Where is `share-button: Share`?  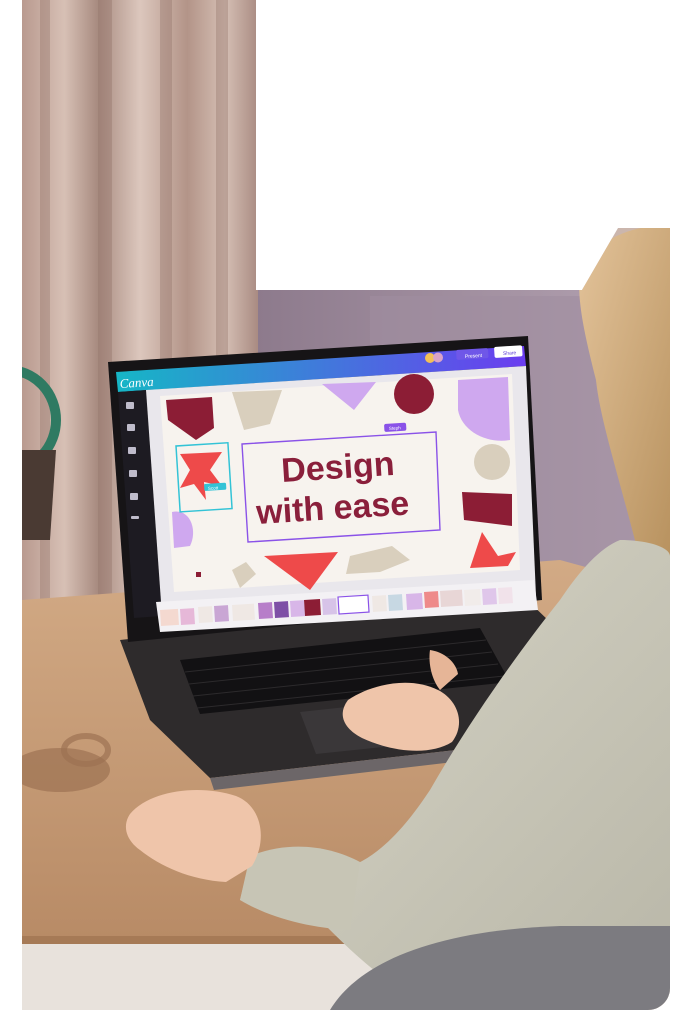
share-button: Share is located at coordinates (508, 351).